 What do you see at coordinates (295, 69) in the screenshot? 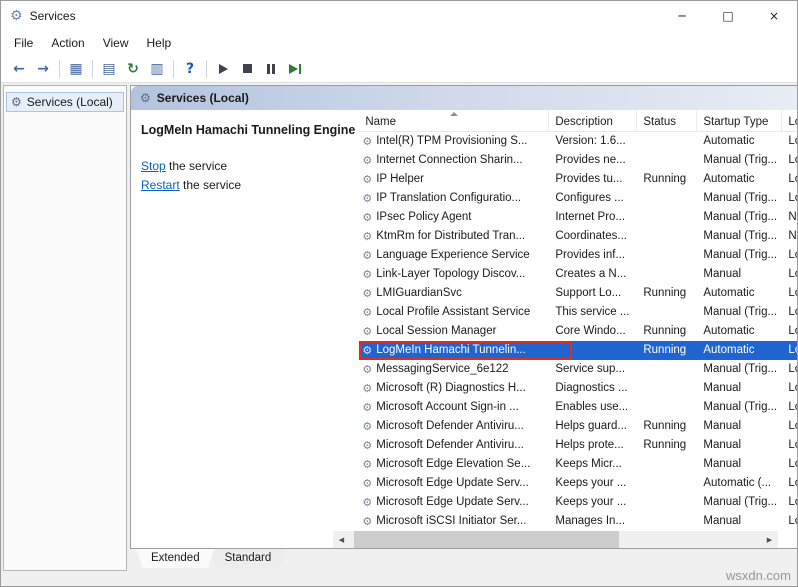
I see `restart-service-icon` at bounding box center [295, 69].